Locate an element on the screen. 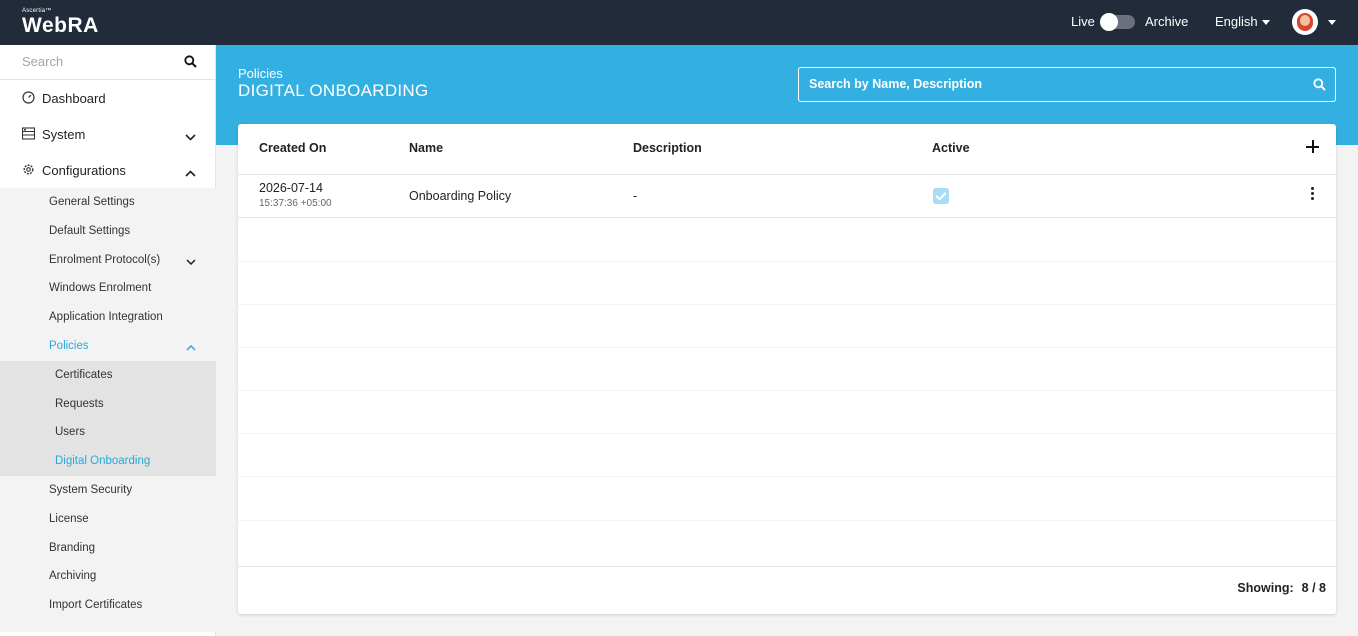  sidebar-item-requests: Requests is located at coordinates (108, 404).